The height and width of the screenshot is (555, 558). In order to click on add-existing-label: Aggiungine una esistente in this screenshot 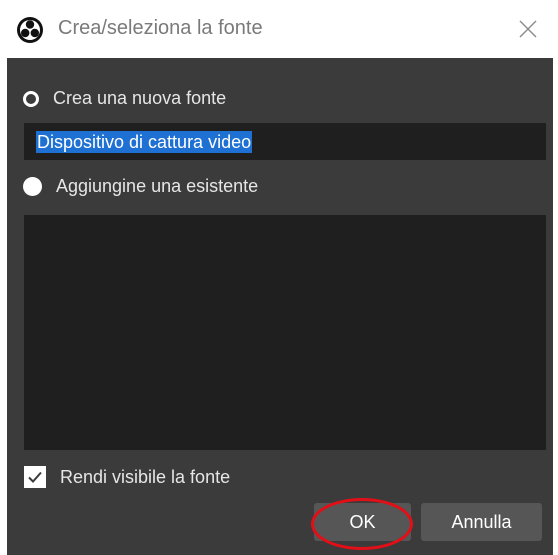, I will do `click(157, 186)`.